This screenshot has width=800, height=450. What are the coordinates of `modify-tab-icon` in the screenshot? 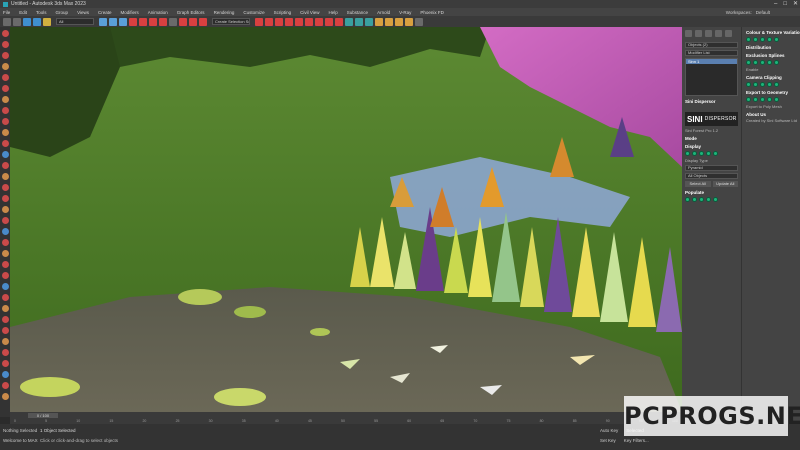 It's located at (698, 33).